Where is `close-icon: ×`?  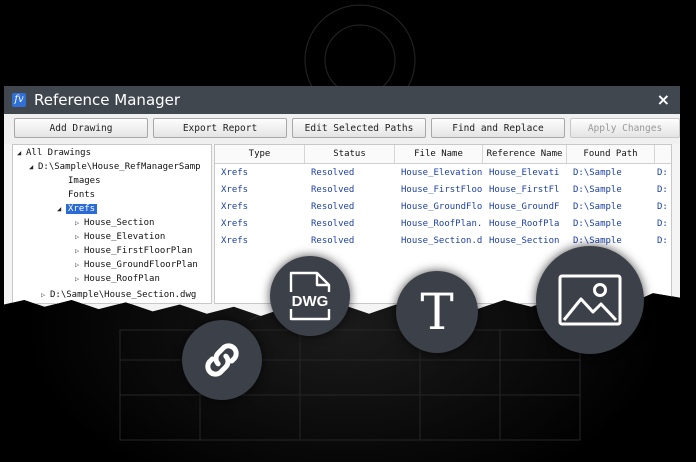 close-icon: × is located at coordinates (663, 99).